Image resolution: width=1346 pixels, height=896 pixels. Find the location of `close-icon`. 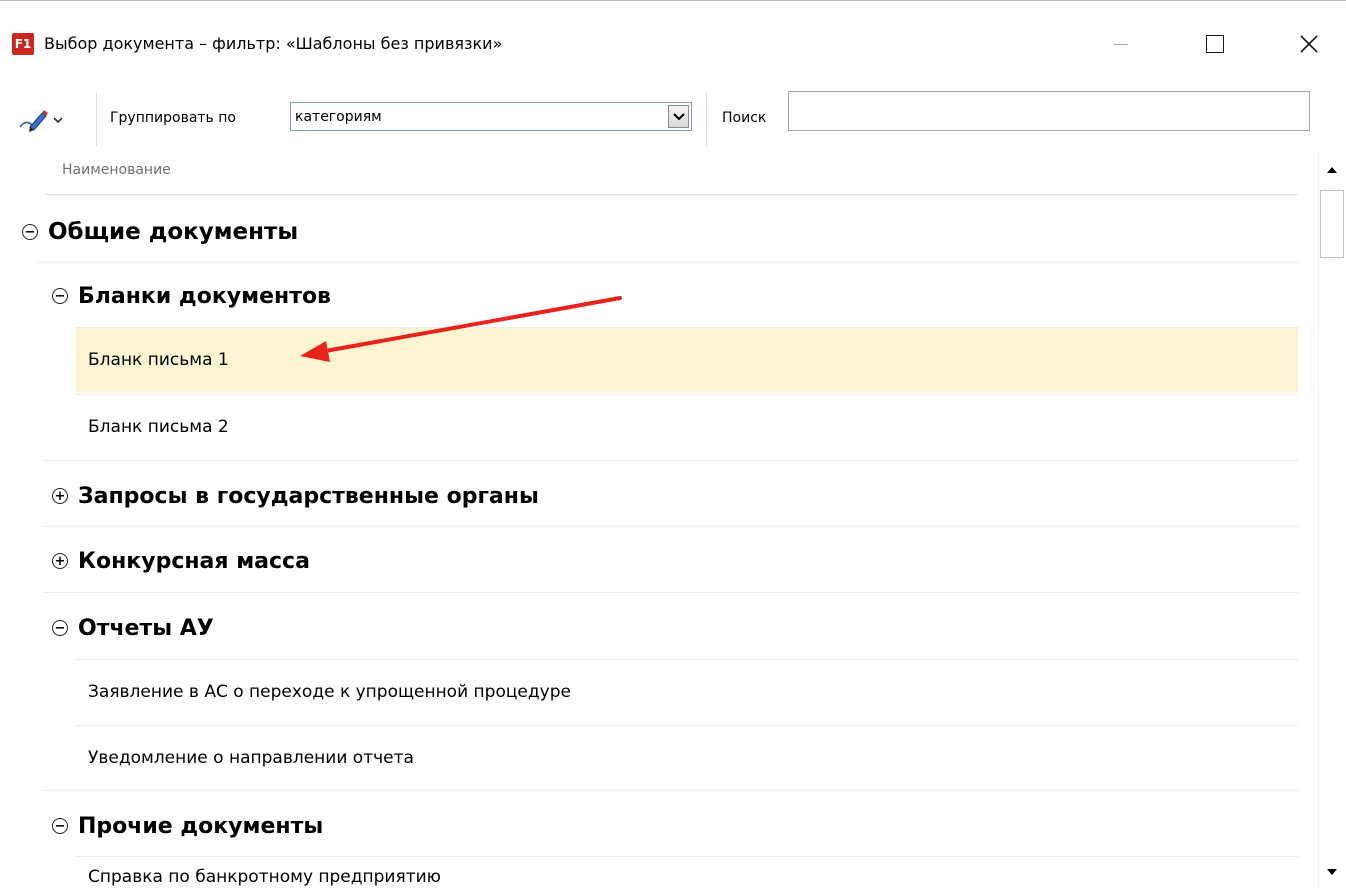

close-icon is located at coordinates (1309, 44).